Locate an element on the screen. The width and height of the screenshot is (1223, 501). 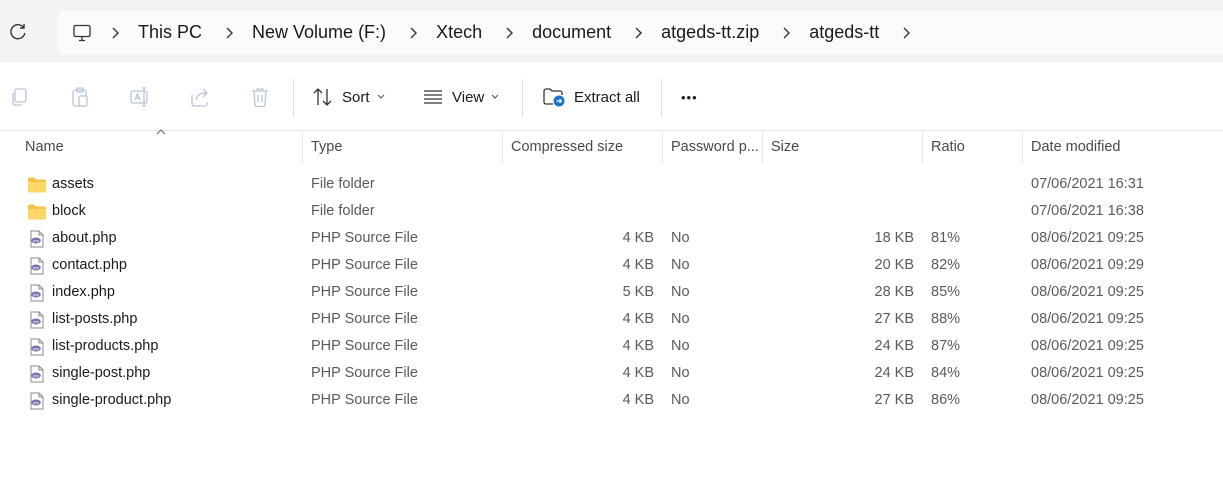
share-icon is located at coordinates (200, 97).